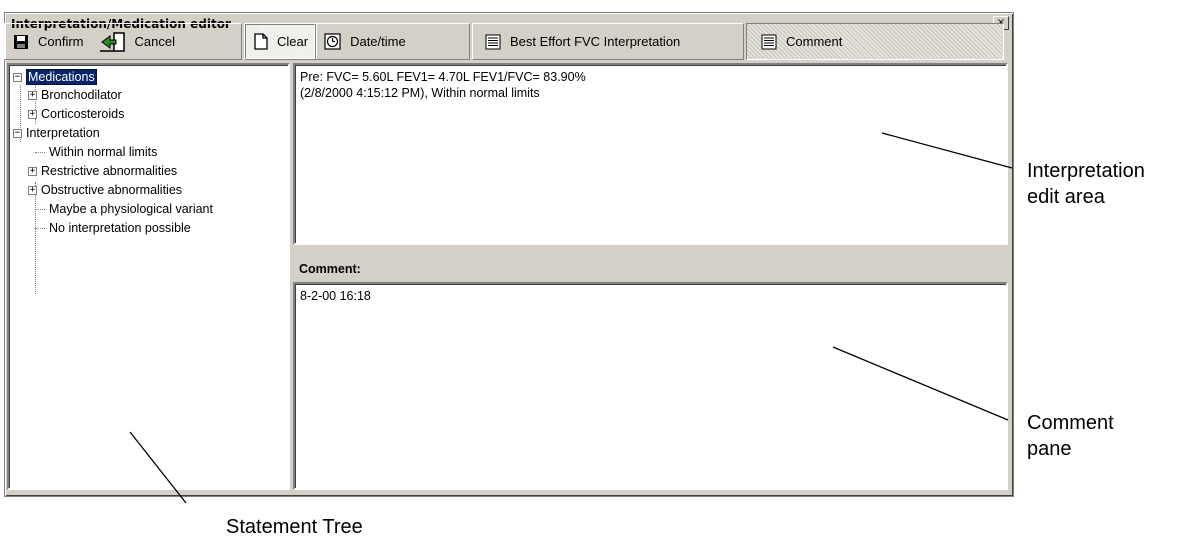 The image size is (1196, 541). I want to click on annotation-line: Interpretation, so click(1086, 171).